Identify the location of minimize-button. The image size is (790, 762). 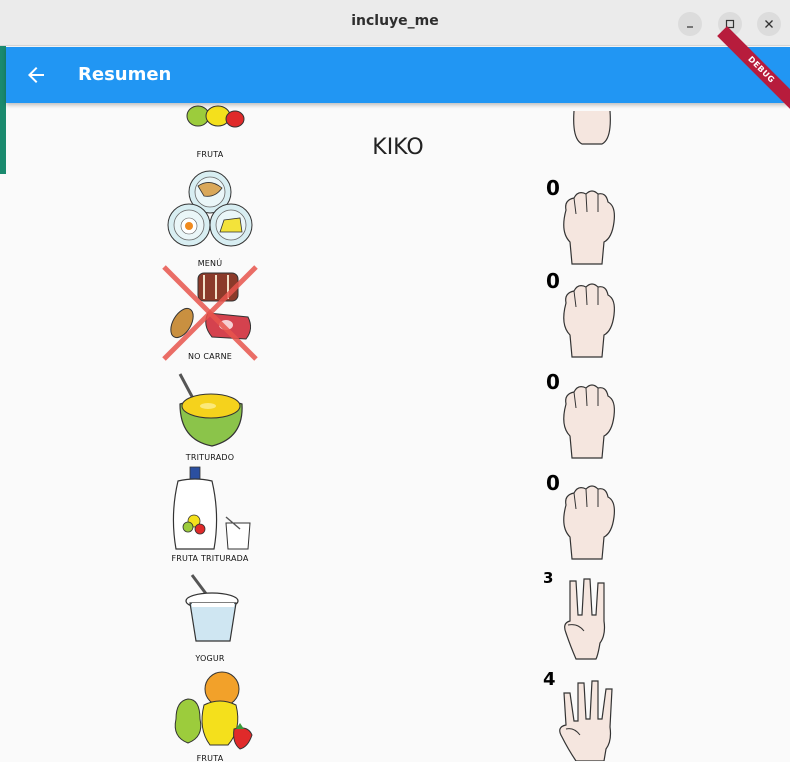
(690, 24).